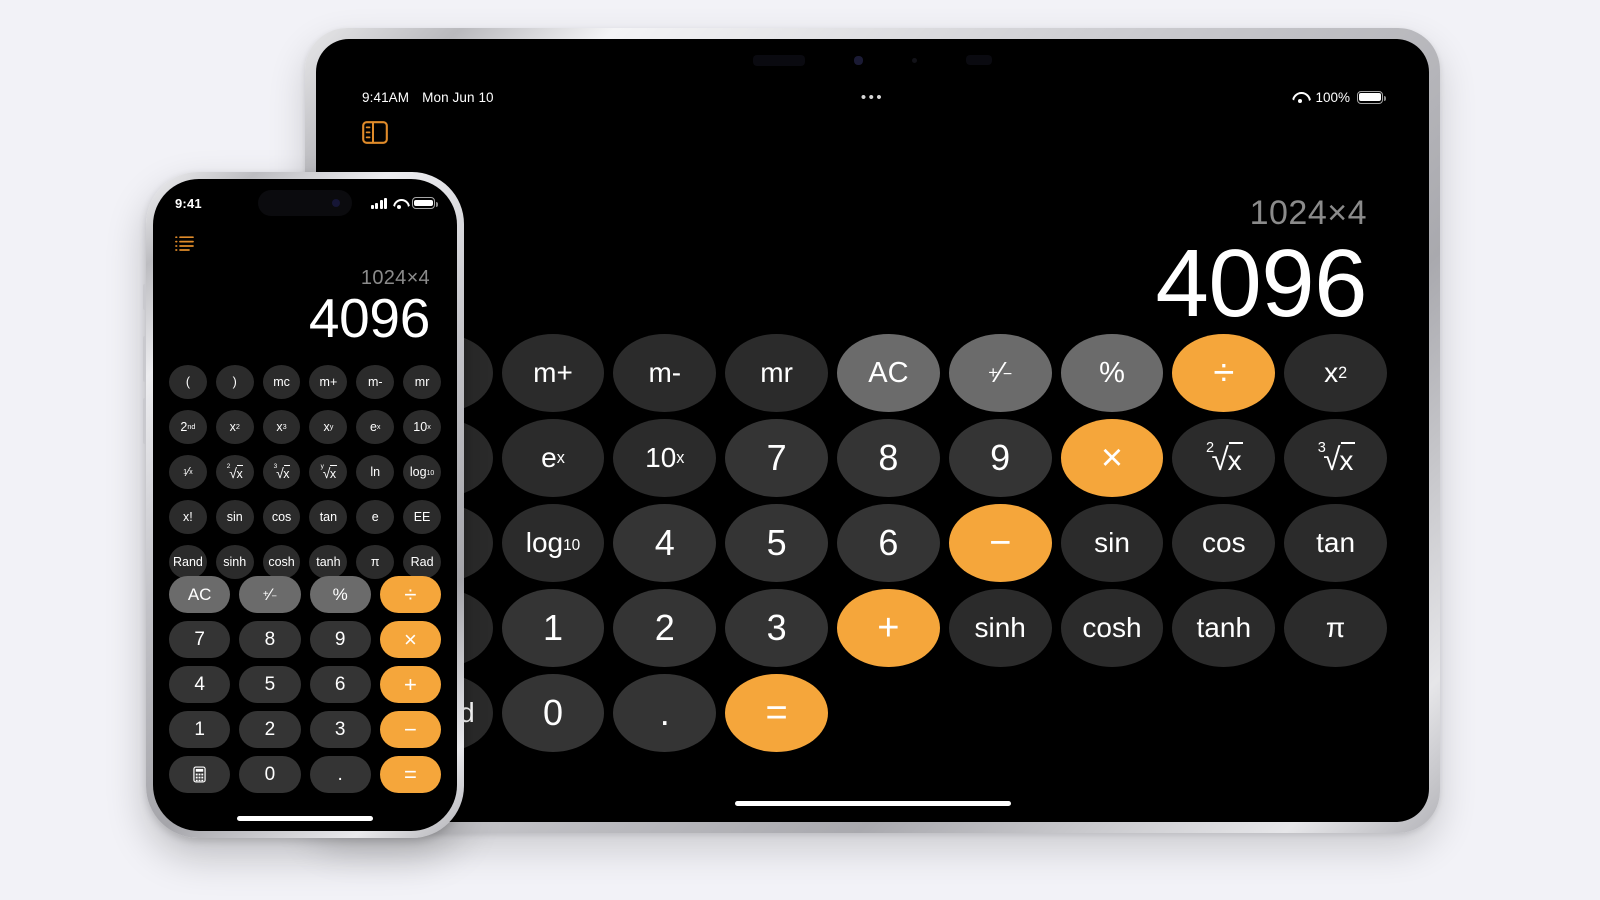 This screenshot has height=900, width=1600. Describe the element at coordinates (234, 382) in the screenshot. I see `key-): )` at that location.